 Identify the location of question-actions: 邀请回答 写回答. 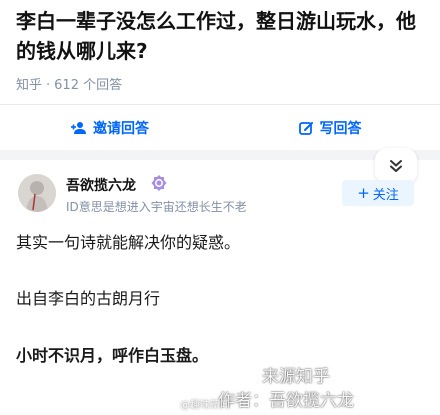
(220, 127).